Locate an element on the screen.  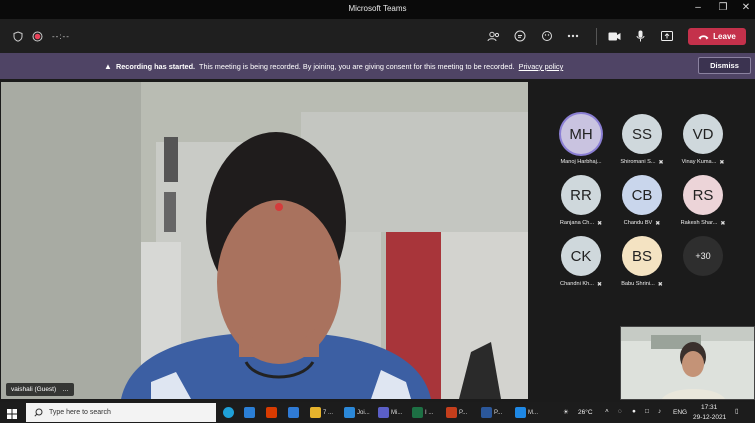
close-window-icon: ✕ is located at coordinates (746, 7).